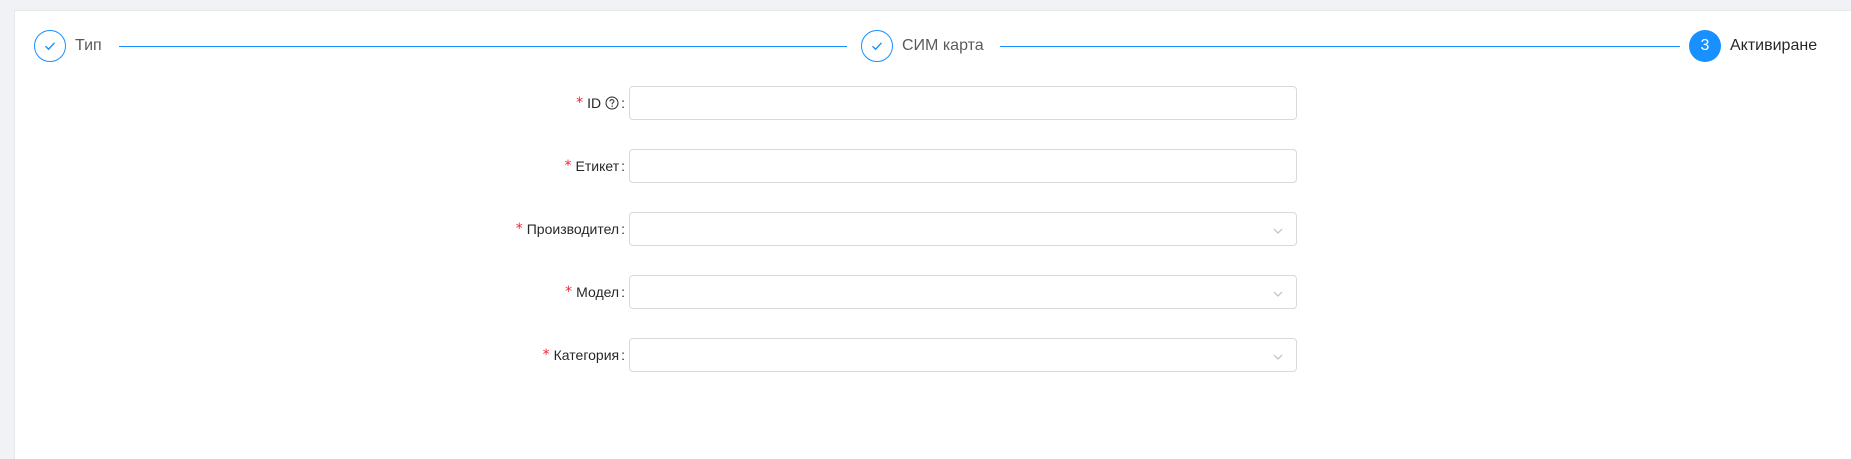 This screenshot has height=459, width=1851. I want to click on field-label-text: ID, so click(594, 103).